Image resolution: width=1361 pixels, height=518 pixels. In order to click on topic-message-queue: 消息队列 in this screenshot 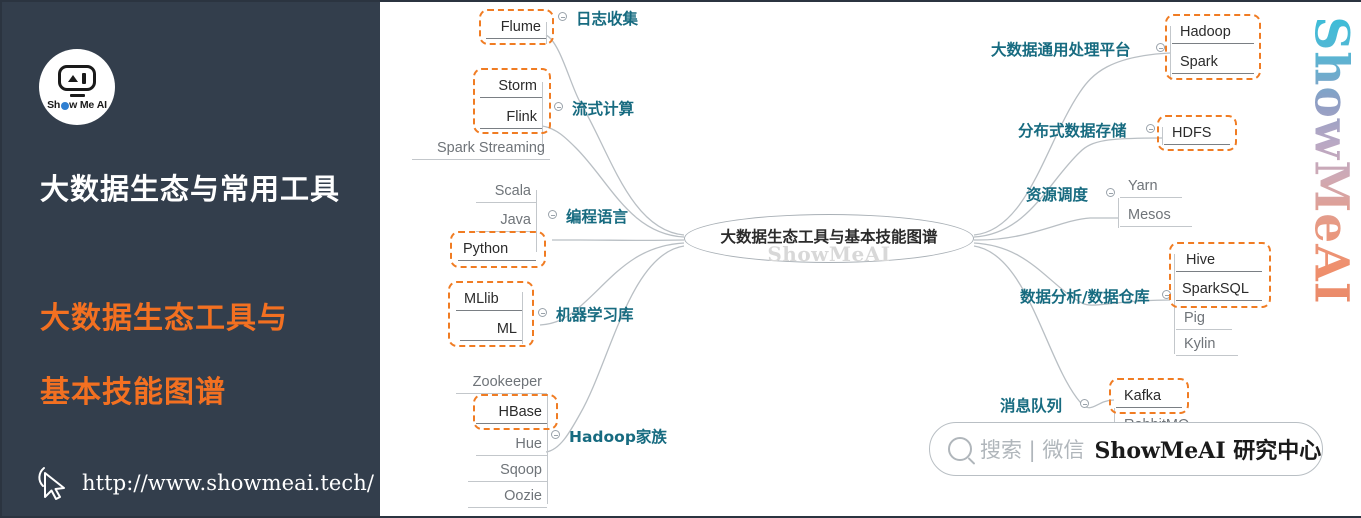, I will do `click(1031, 405)`.